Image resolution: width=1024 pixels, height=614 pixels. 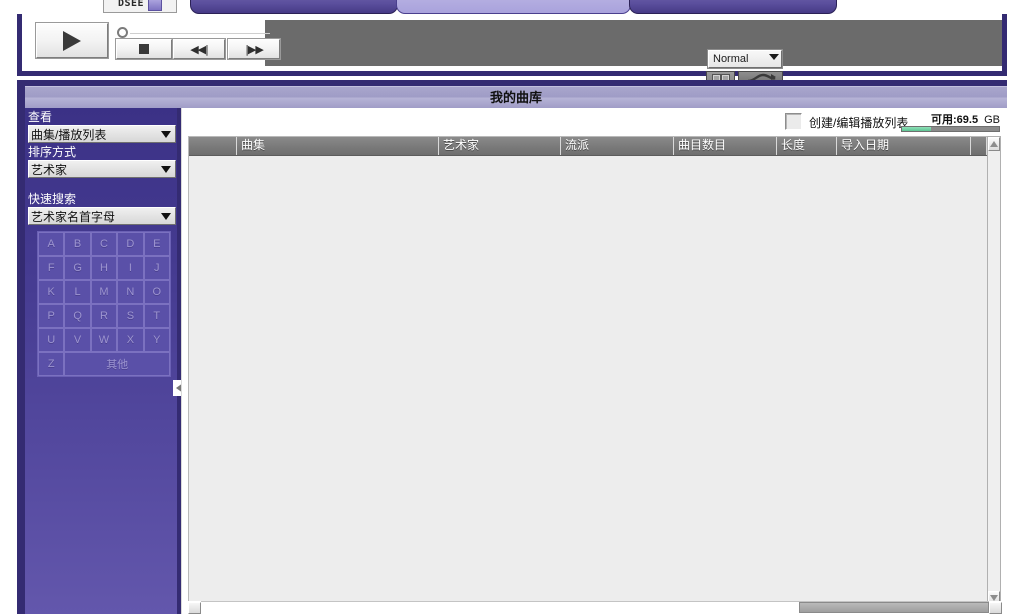 I want to click on previous-track-button: ◀◀|, so click(x=199, y=49).